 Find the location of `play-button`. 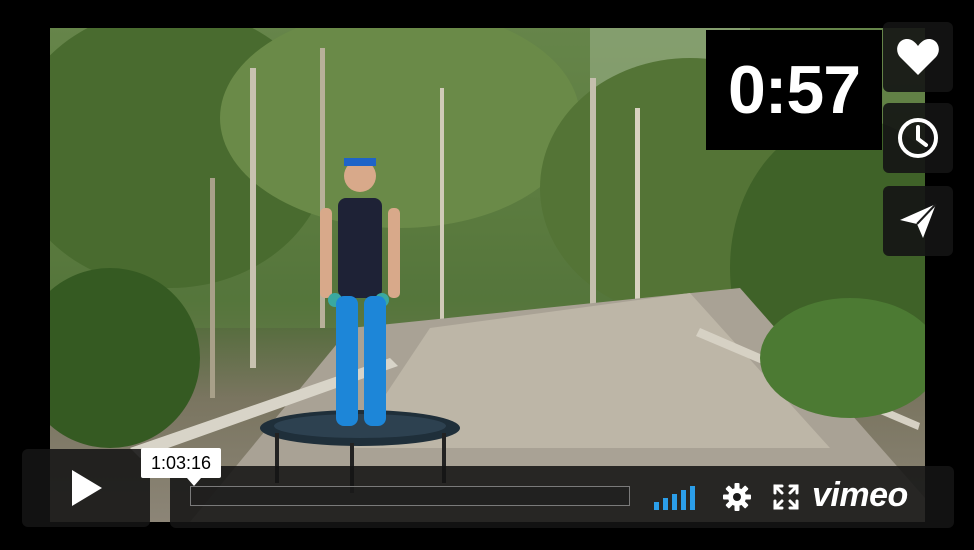

play-button is located at coordinates (86, 488).